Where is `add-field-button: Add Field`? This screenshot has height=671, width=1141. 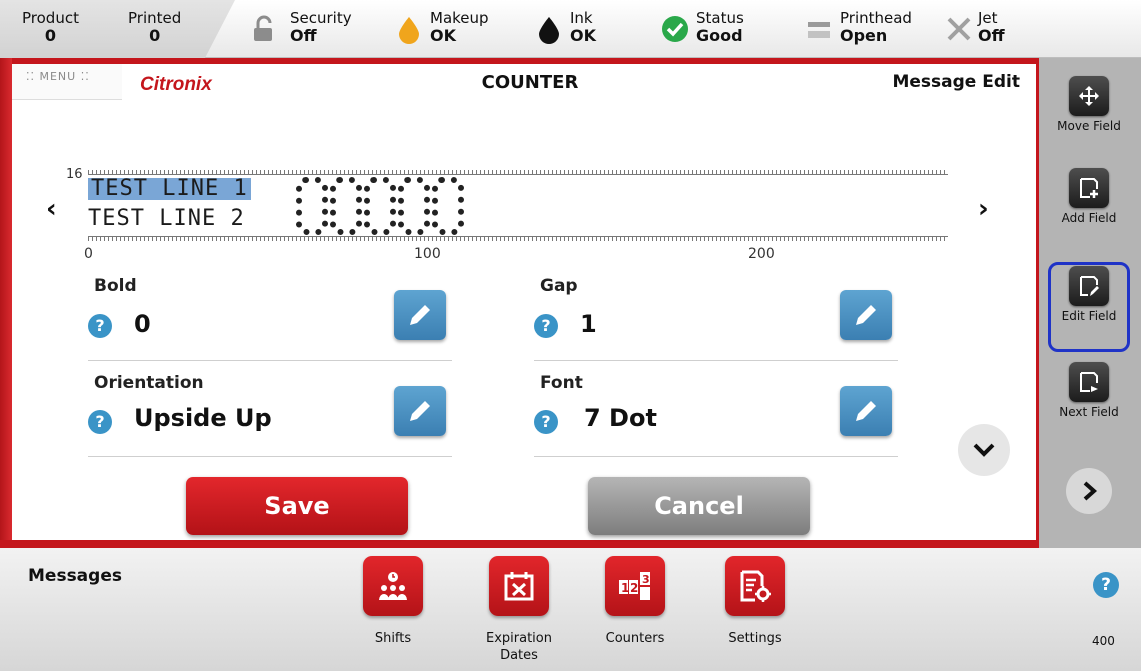
add-field-button: Add Field is located at coordinates (1089, 197).